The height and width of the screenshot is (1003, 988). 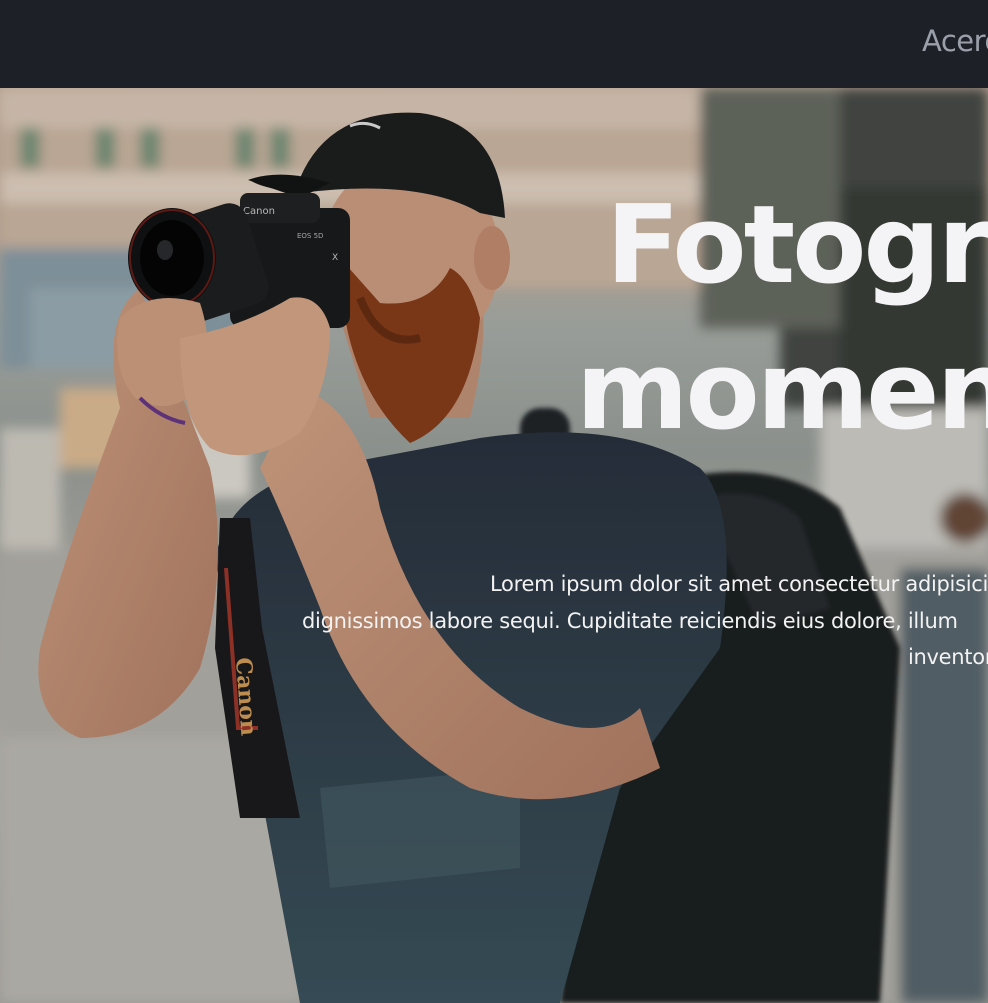 I want to click on hero-title: Fotografía momentos, so click(x=782, y=319).